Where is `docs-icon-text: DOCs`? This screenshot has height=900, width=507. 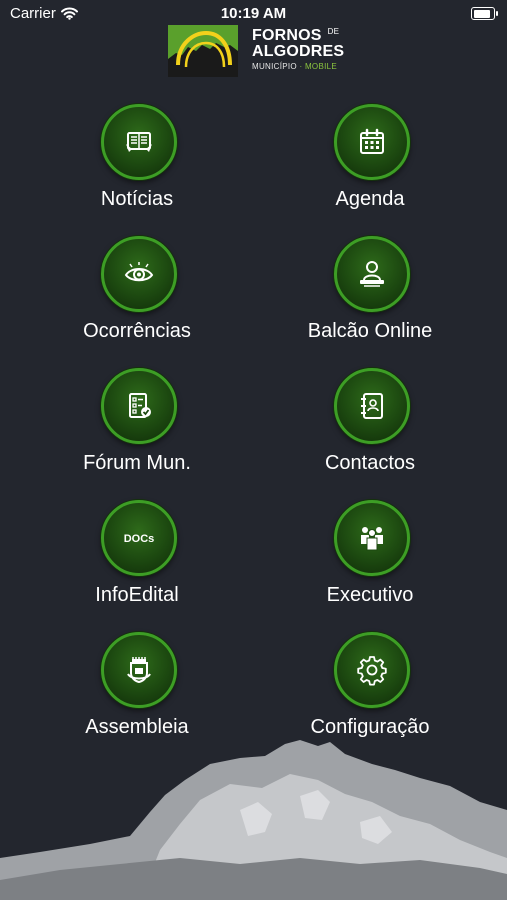 docs-icon-text: DOCs is located at coordinates (139, 539).